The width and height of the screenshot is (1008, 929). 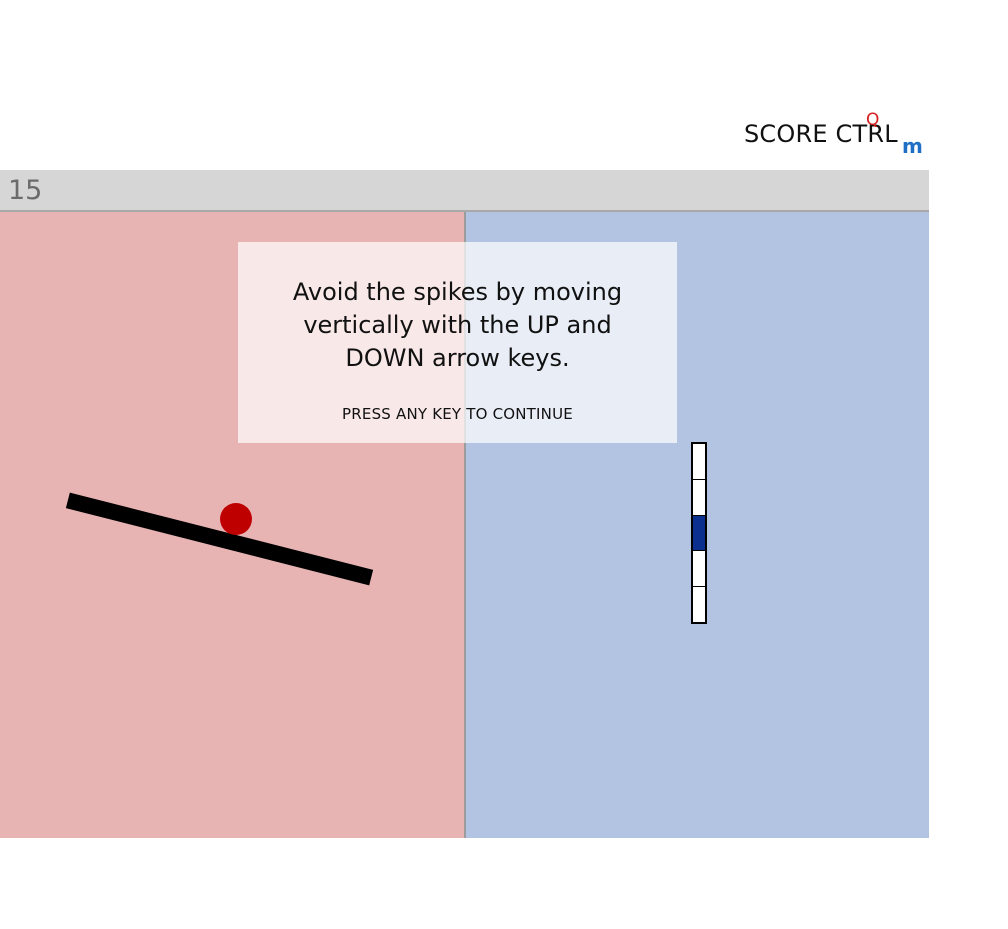 What do you see at coordinates (873, 120) in the screenshot?
I see `logo-superscript: Q` at bounding box center [873, 120].